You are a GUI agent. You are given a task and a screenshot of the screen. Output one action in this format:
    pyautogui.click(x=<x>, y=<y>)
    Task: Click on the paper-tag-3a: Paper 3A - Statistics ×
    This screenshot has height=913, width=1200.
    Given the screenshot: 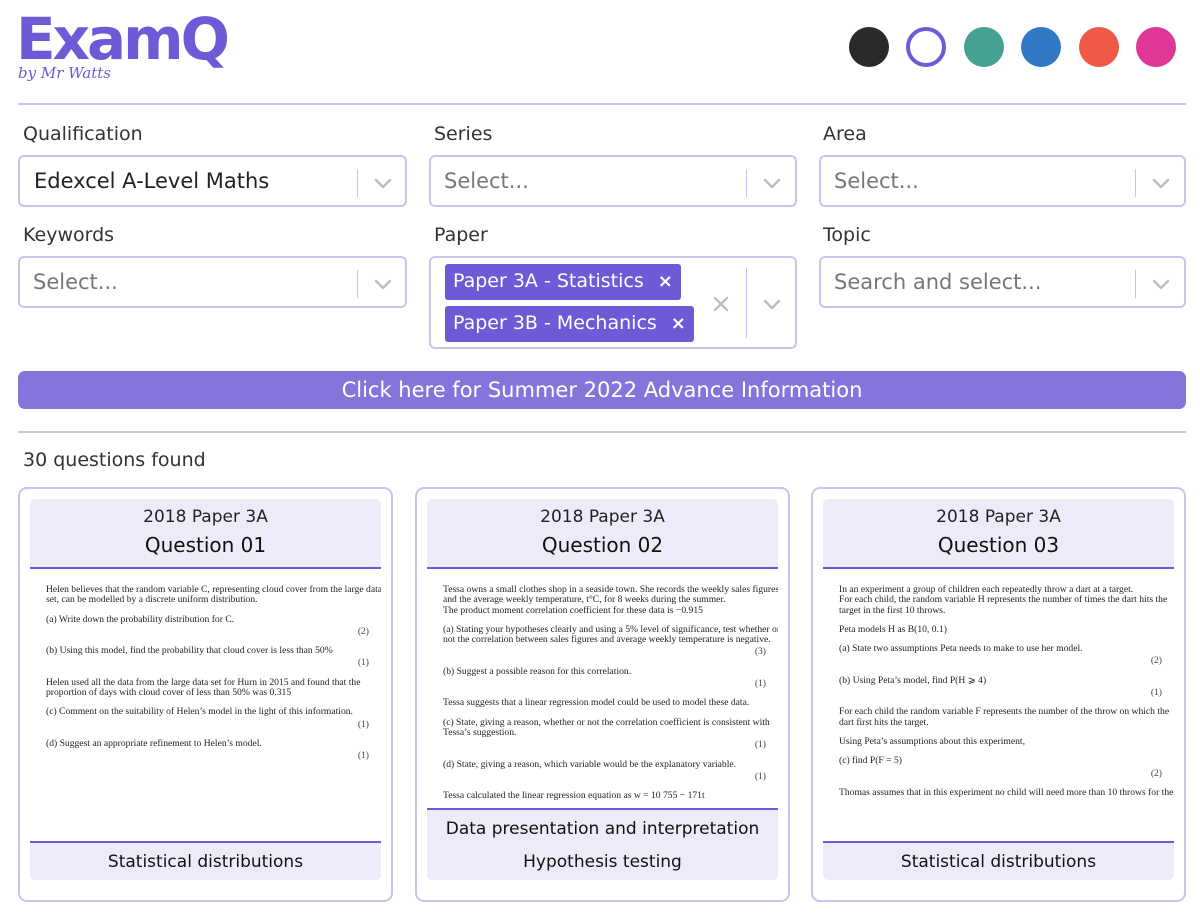 What is the action you would take?
    pyautogui.click(x=563, y=282)
    